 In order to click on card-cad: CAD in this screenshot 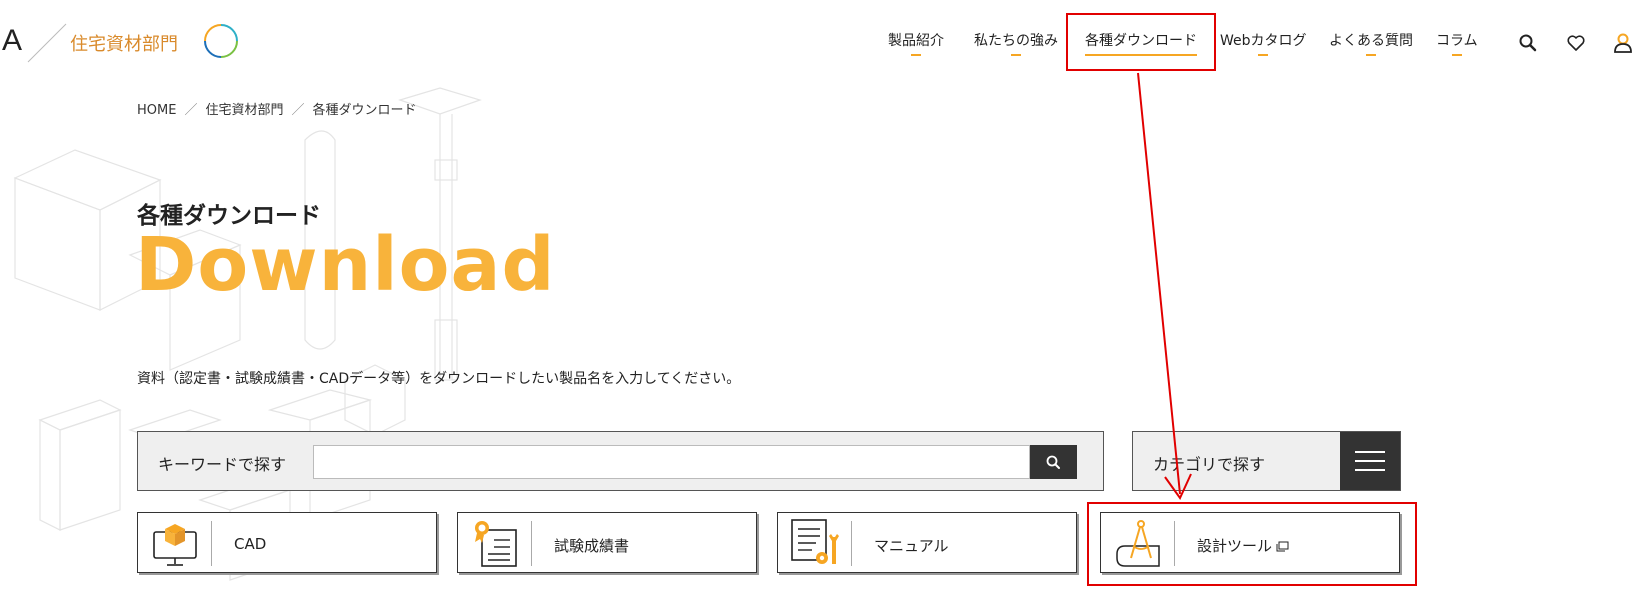, I will do `click(287, 542)`.